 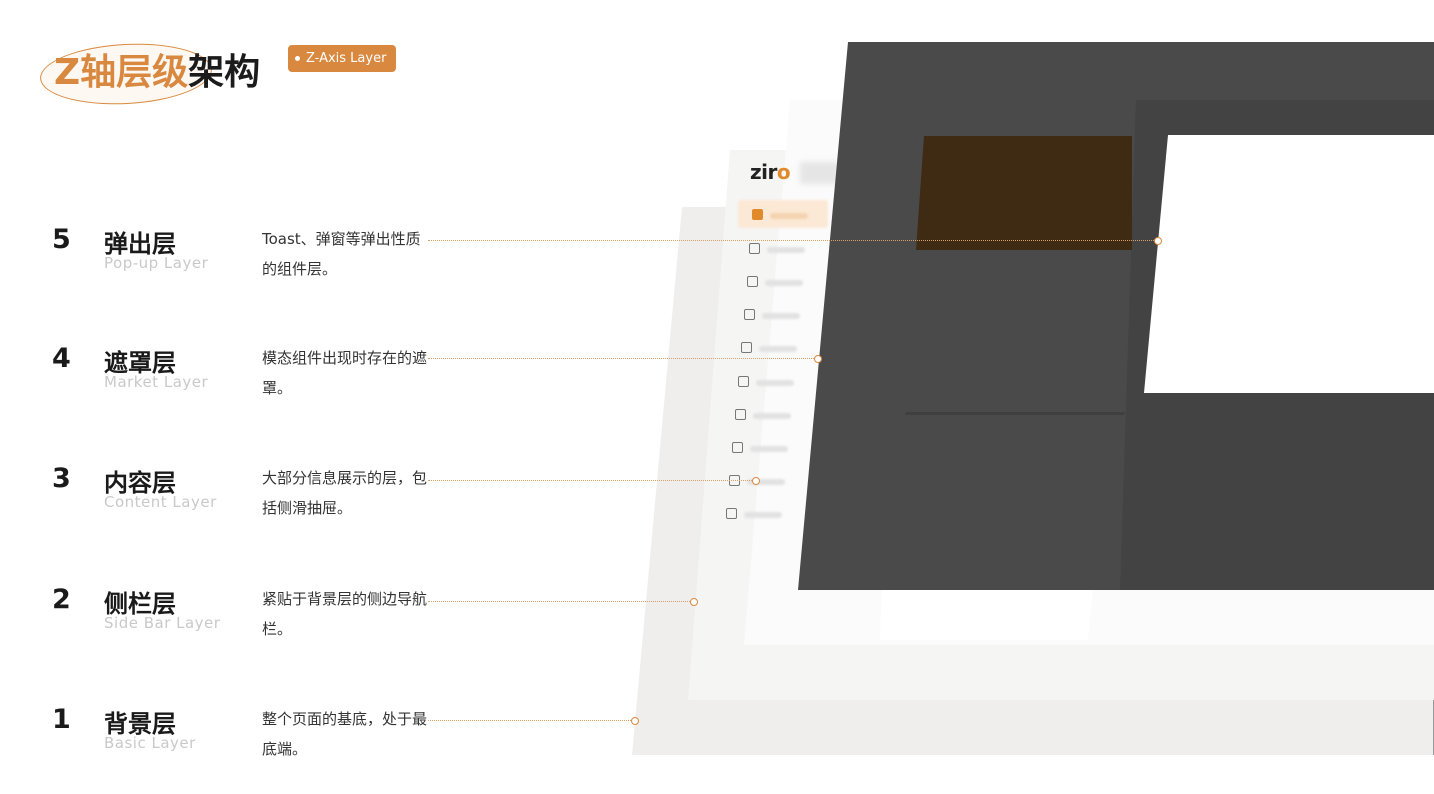 What do you see at coordinates (756, 481) in the screenshot?
I see `connector-content-dot` at bounding box center [756, 481].